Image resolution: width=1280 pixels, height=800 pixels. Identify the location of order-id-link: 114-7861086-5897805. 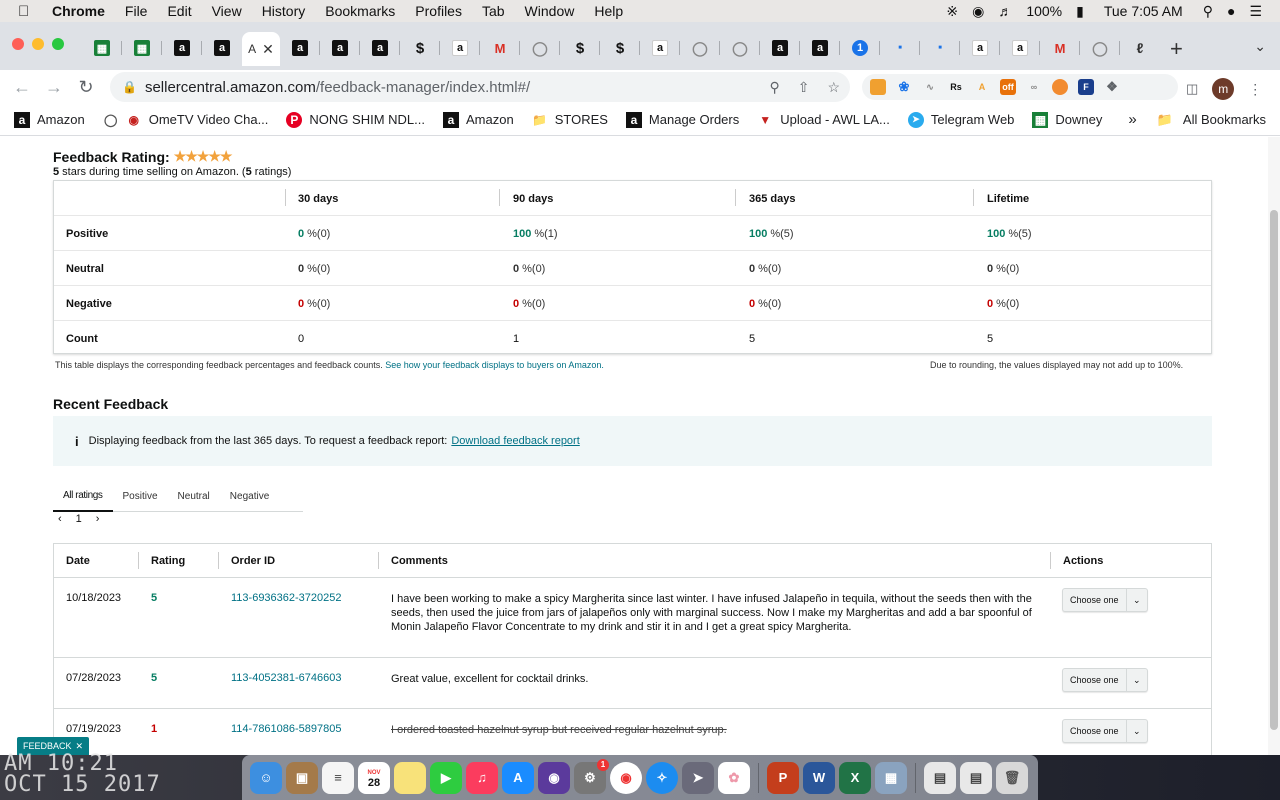
(286, 729).